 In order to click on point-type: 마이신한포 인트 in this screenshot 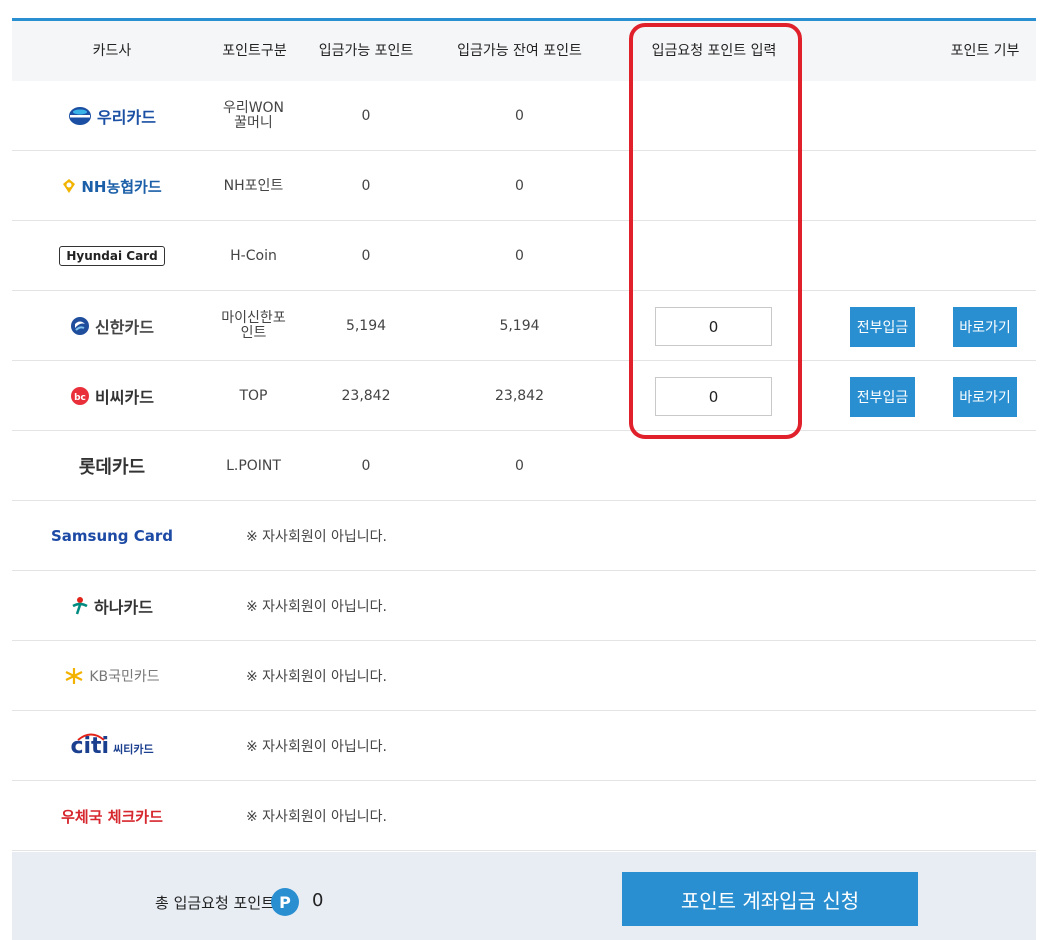, I will do `click(253, 325)`.